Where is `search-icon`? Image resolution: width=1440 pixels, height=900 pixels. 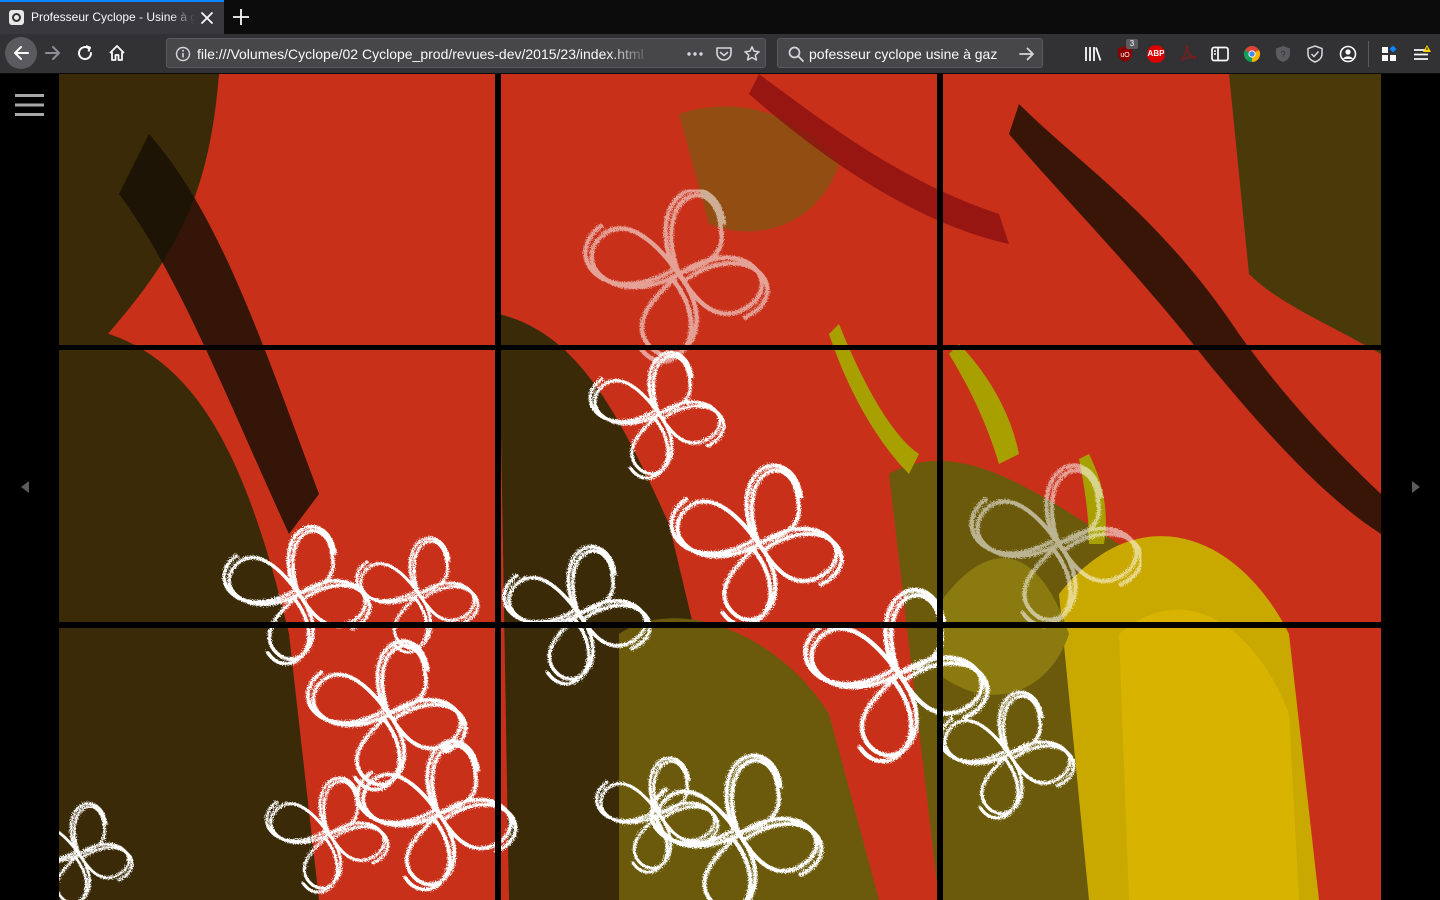 search-icon is located at coordinates (796, 56).